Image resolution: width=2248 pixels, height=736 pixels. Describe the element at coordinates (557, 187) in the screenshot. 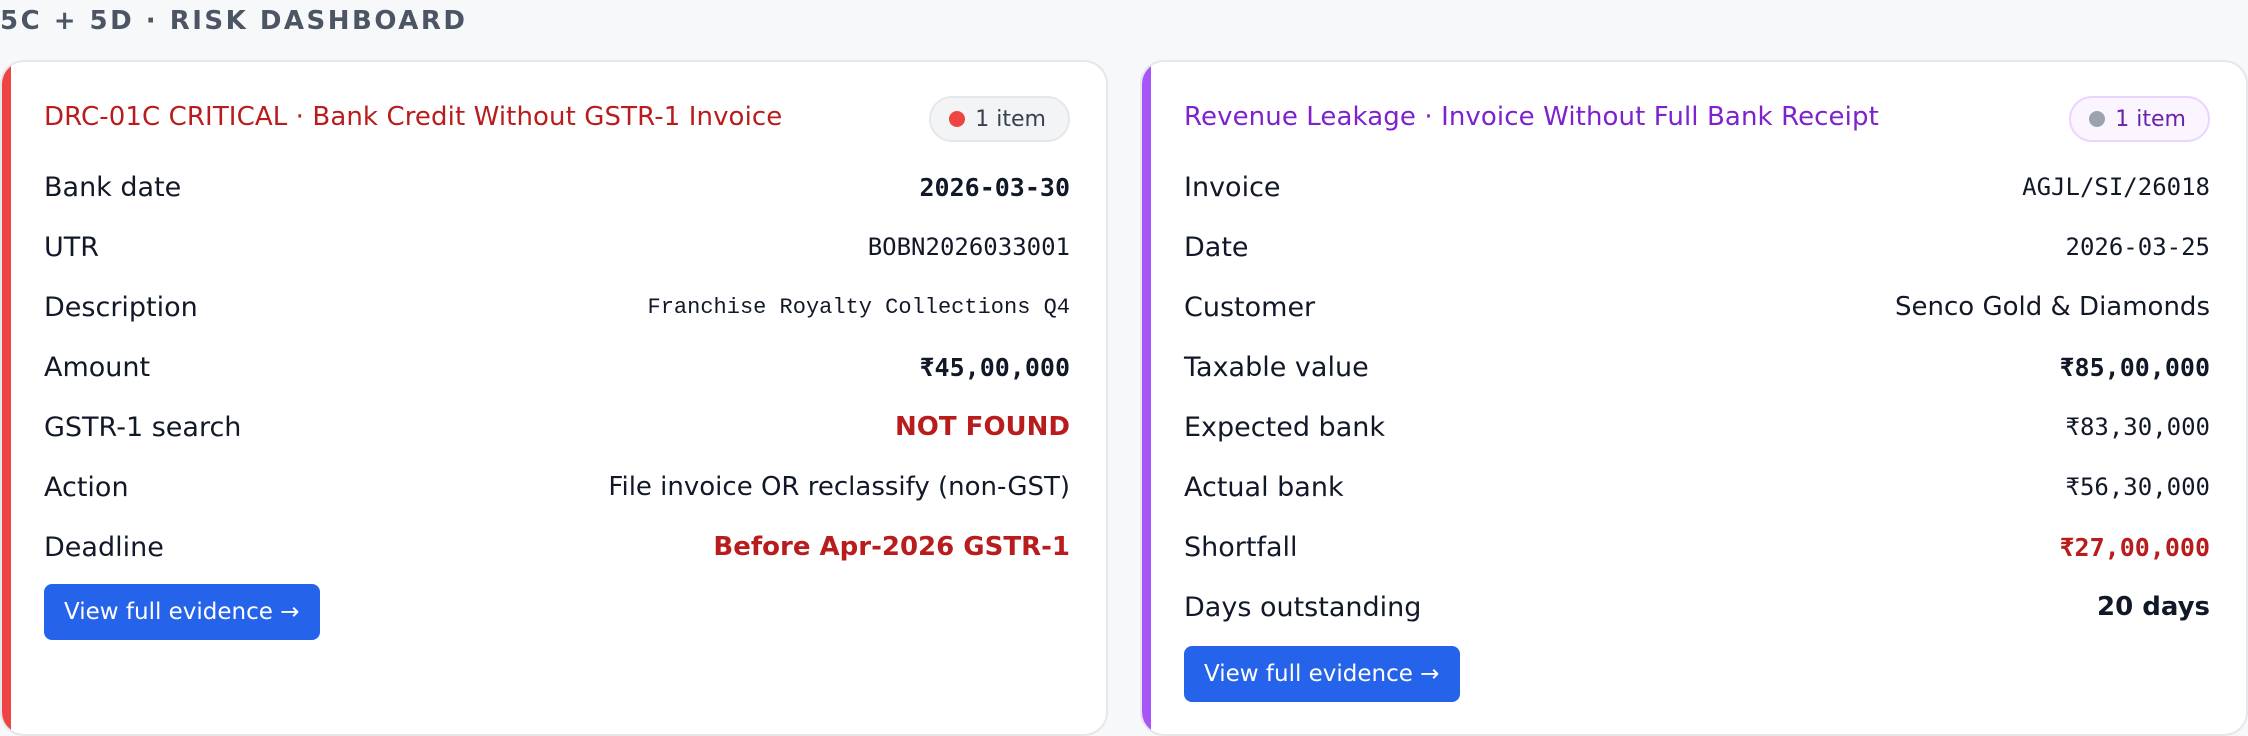

I see `detail-row-bank-date: Bank date 2026-03-30` at that location.